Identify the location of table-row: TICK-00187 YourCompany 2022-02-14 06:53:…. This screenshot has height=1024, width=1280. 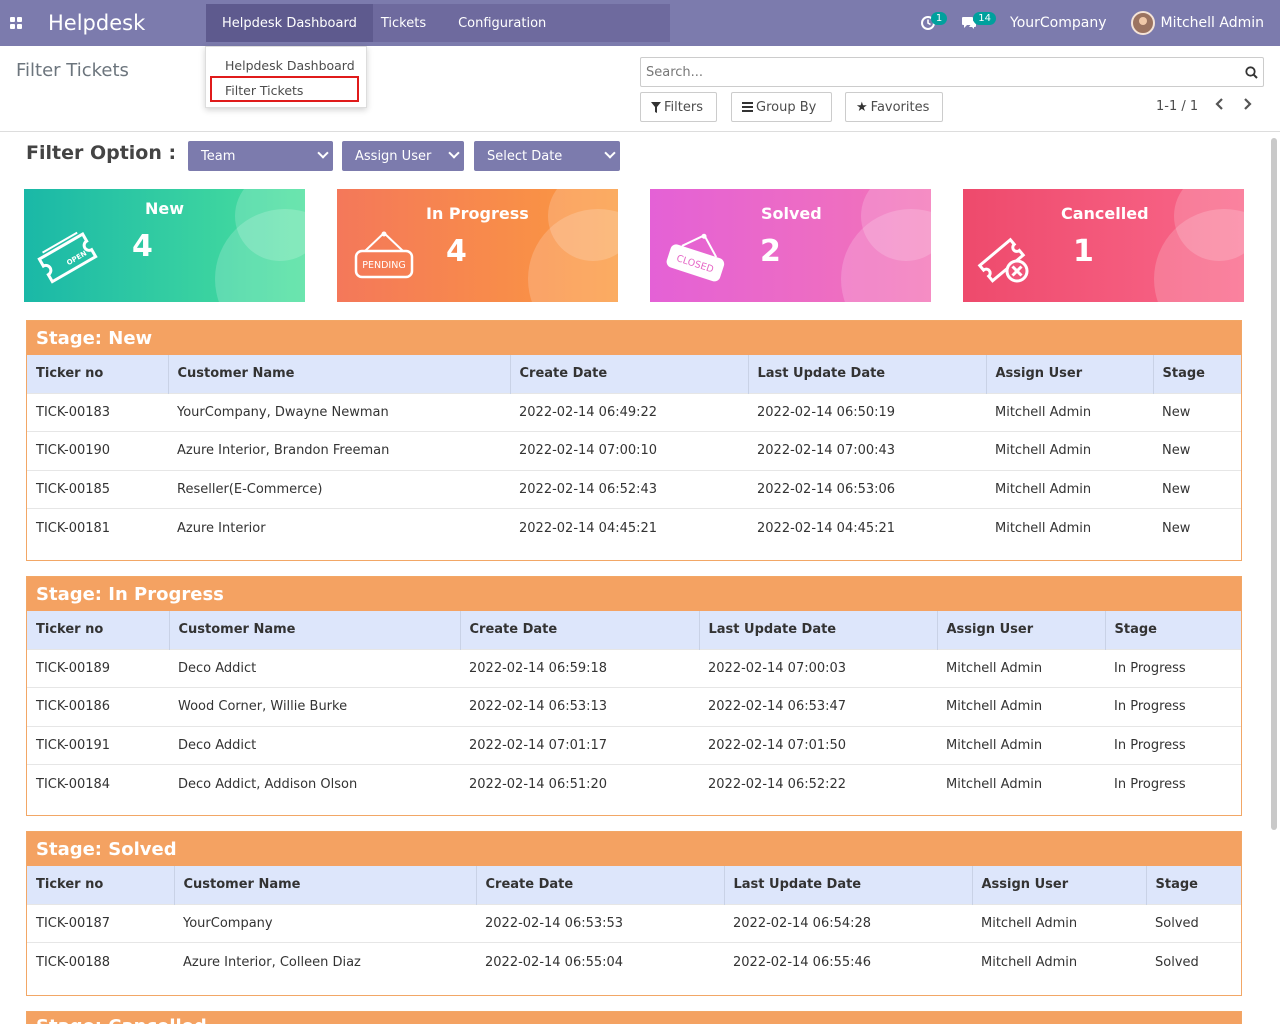
(634, 923).